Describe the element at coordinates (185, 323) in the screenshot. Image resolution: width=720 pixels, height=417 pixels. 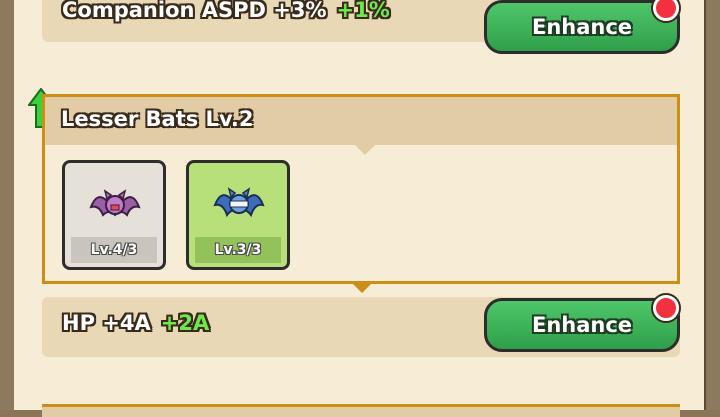
I see `stat-bonus: +2A` at that location.